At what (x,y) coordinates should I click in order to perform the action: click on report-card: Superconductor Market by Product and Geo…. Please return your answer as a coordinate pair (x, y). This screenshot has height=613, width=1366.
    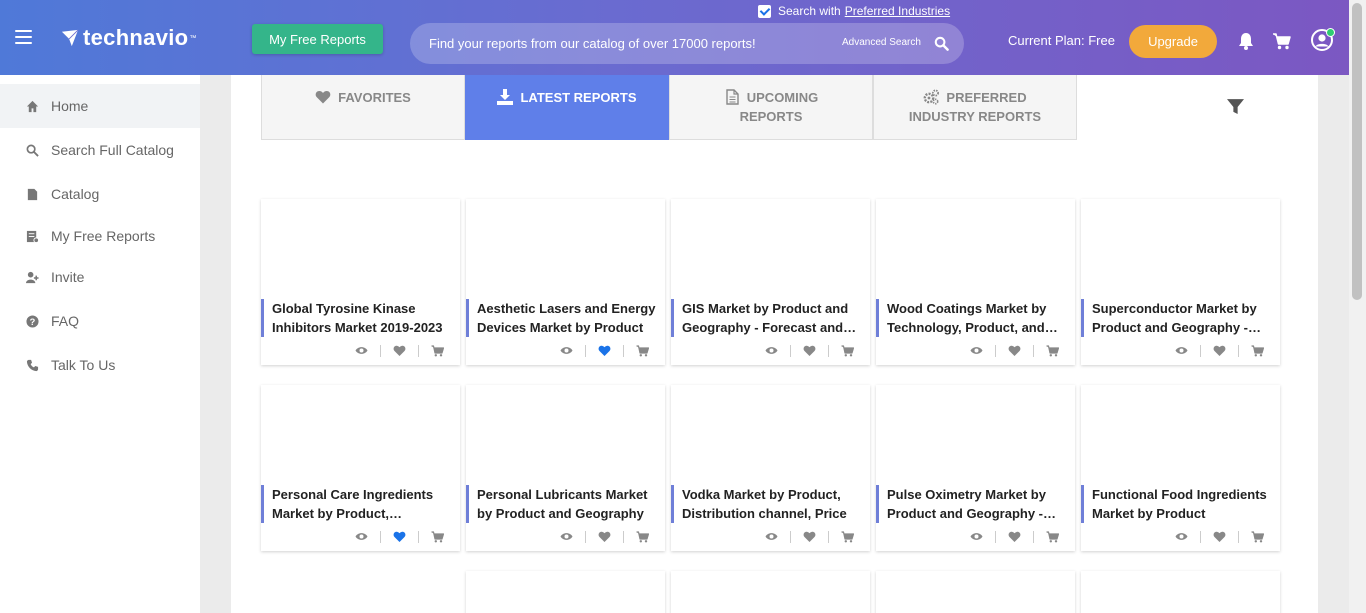
    Looking at the image, I should click on (1180, 282).